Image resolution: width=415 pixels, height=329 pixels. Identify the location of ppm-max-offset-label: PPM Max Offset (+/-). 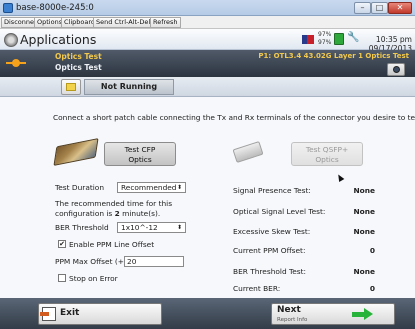
(93, 261).